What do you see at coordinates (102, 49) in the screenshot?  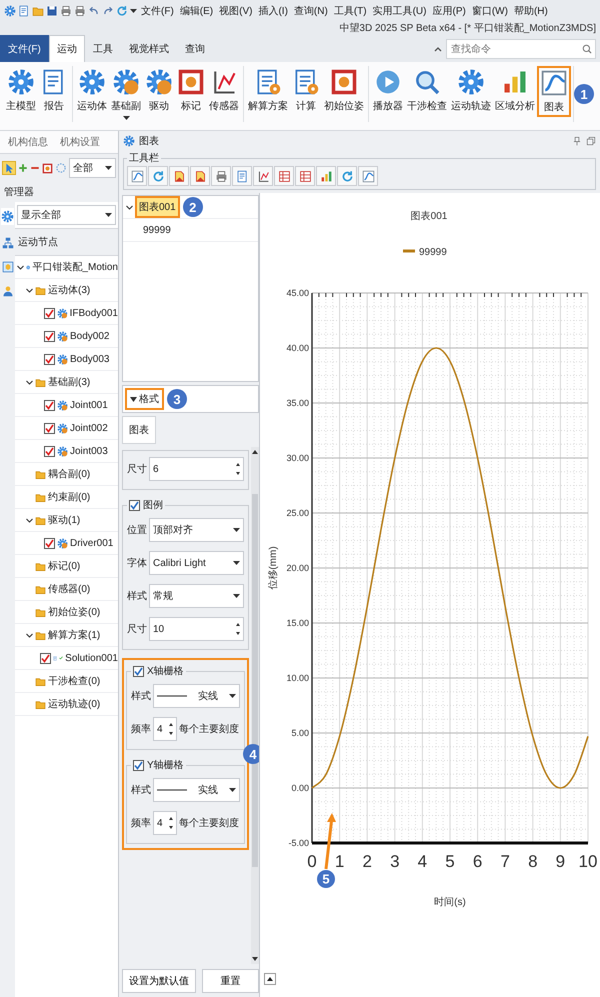 I see `tab: 工具` at bounding box center [102, 49].